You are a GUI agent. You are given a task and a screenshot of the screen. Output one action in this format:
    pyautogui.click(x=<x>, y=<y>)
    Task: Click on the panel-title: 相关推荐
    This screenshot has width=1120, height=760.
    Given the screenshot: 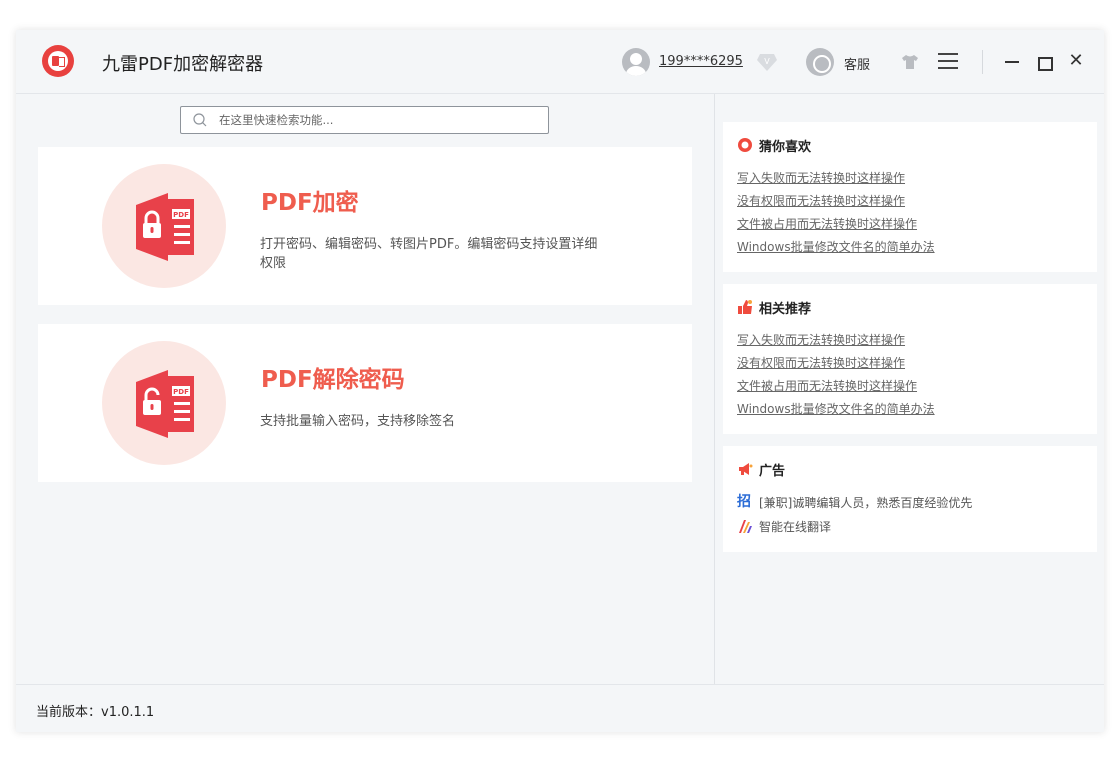 What is the action you would take?
    pyautogui.click(x=785, y=309)
    